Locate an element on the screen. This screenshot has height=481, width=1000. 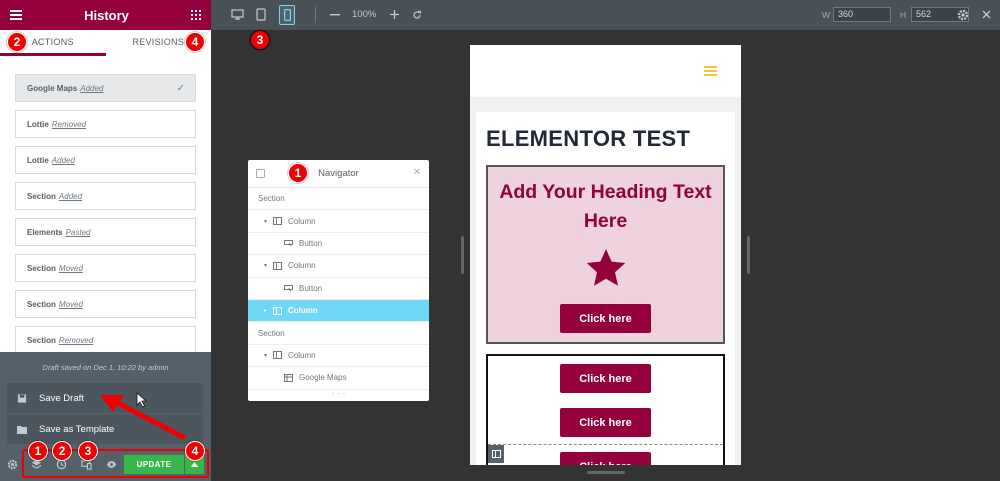
column-edit-handle is located at coordinates (496, 454).